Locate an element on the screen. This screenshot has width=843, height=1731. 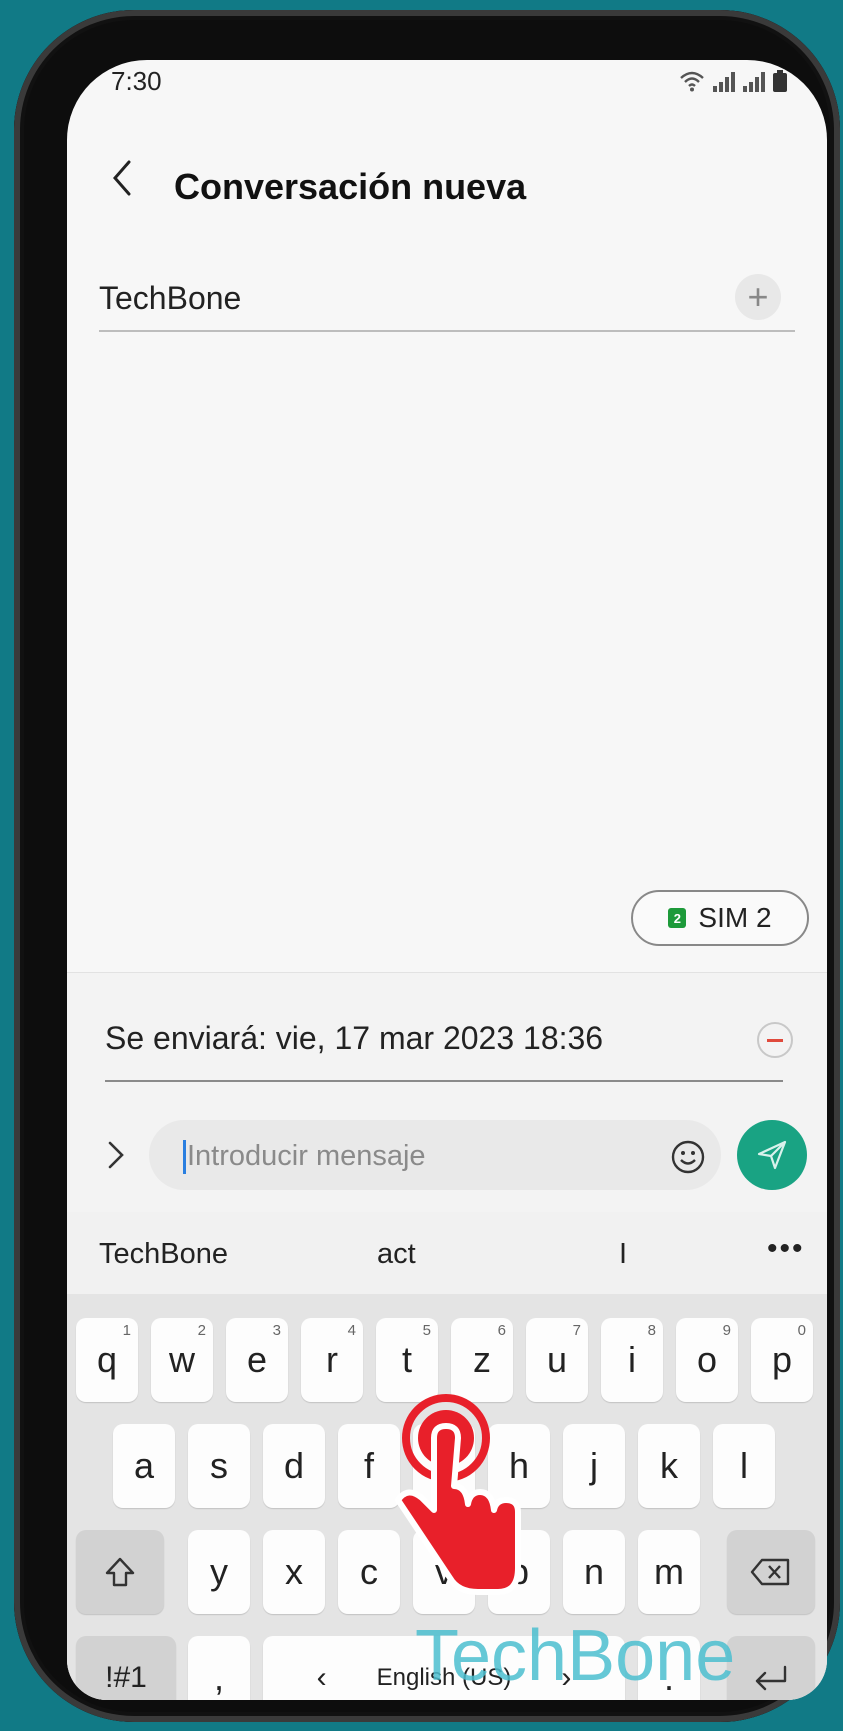
key-a: a is located at coordinates (144, 1466).